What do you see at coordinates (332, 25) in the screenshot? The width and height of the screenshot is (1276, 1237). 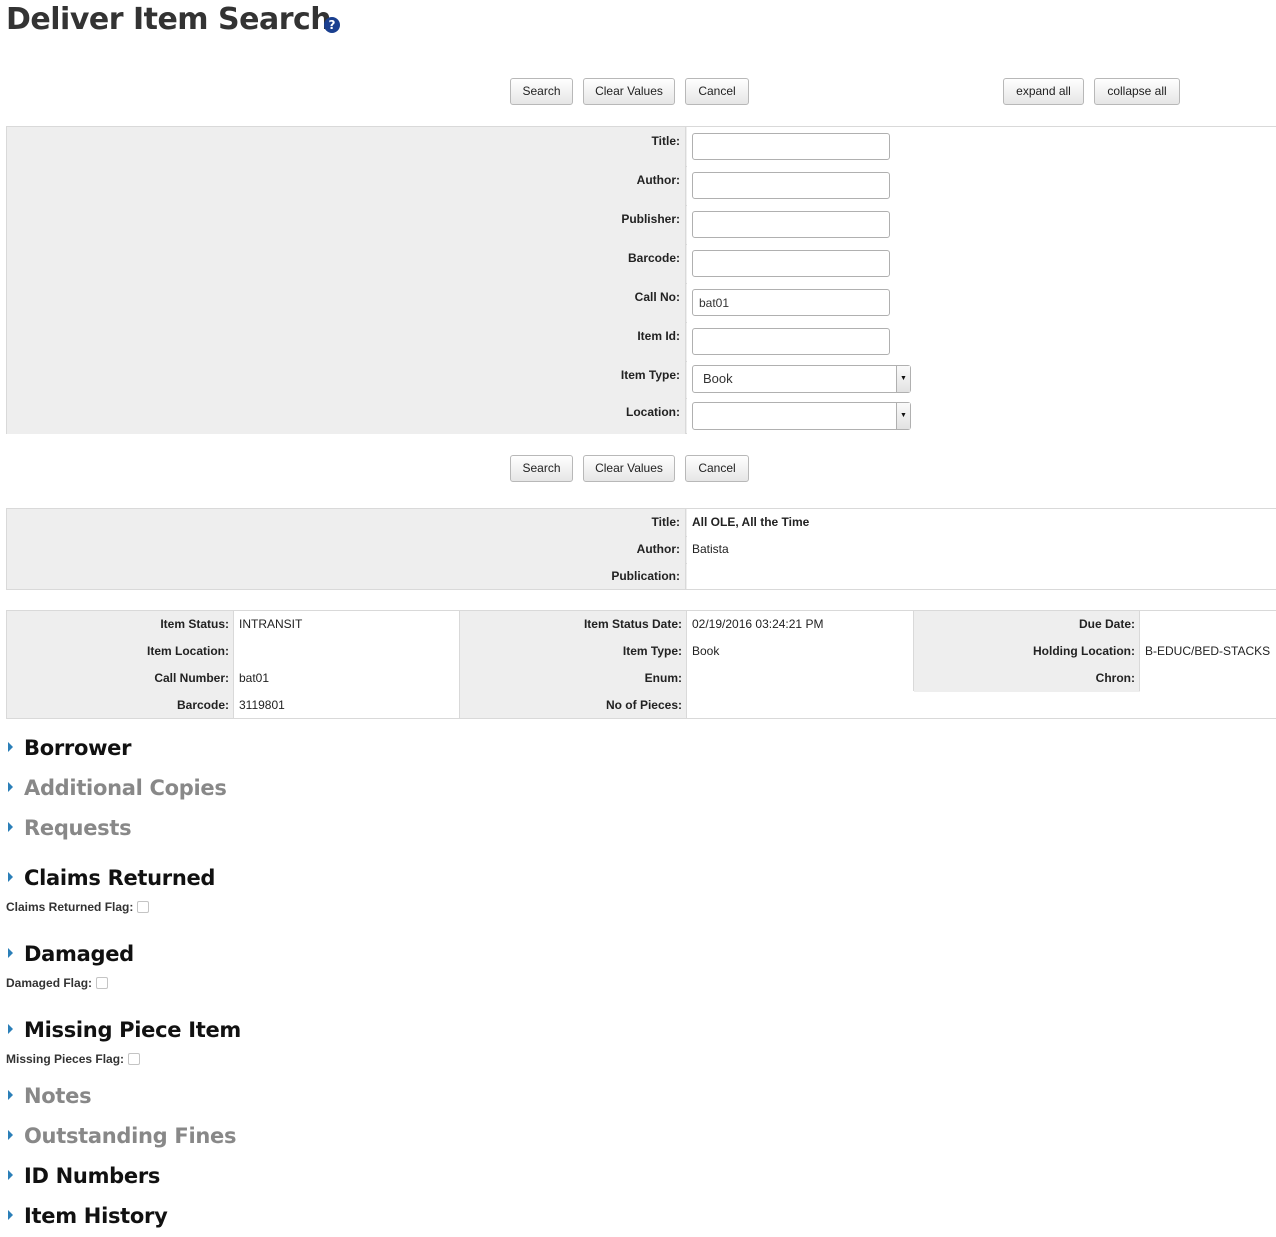 I see `help-icon: ?` at bounding box center [332, 25].